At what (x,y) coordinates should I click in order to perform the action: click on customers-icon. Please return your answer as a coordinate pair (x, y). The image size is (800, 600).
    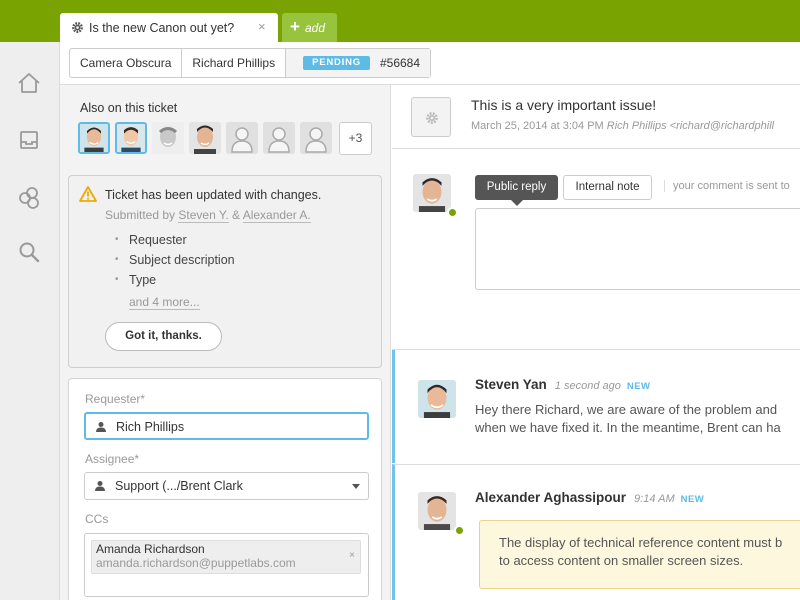
    Looking at the image, I should click on (29, 198).